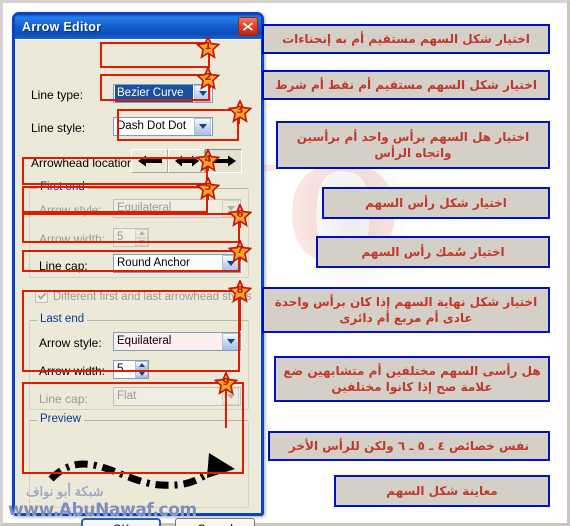 Image resolution: width=570 pixels, height=526 pixels. I want to click on preview-canvas, so click(140, 469).